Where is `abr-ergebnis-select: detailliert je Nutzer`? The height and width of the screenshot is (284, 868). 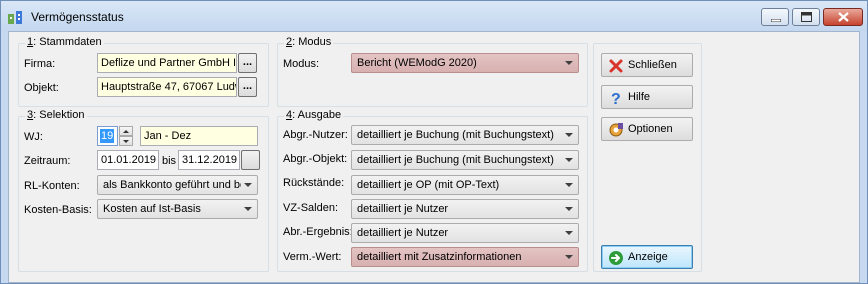
abr-ergebnis-select: detailliert je Nutzer is located at coordinates (465, 233).